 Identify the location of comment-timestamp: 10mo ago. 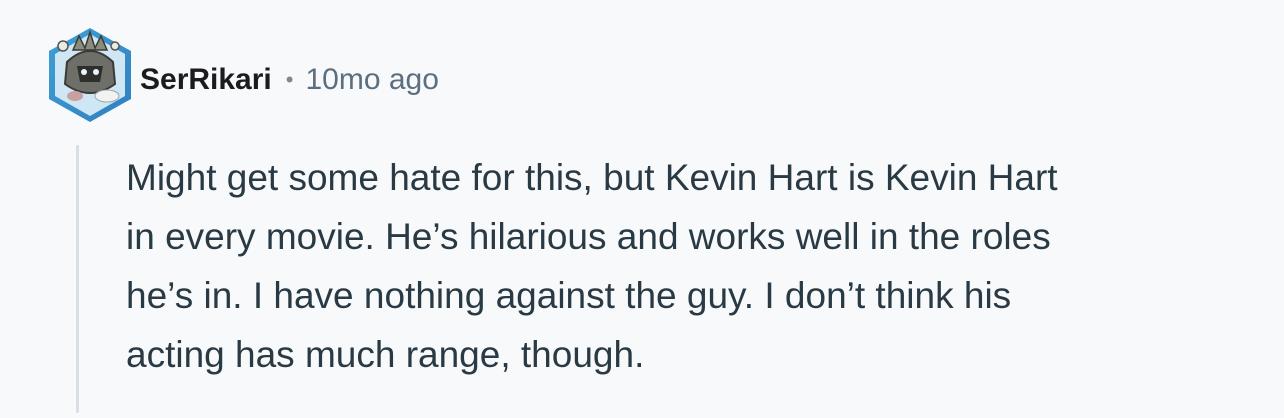
(371, 80).